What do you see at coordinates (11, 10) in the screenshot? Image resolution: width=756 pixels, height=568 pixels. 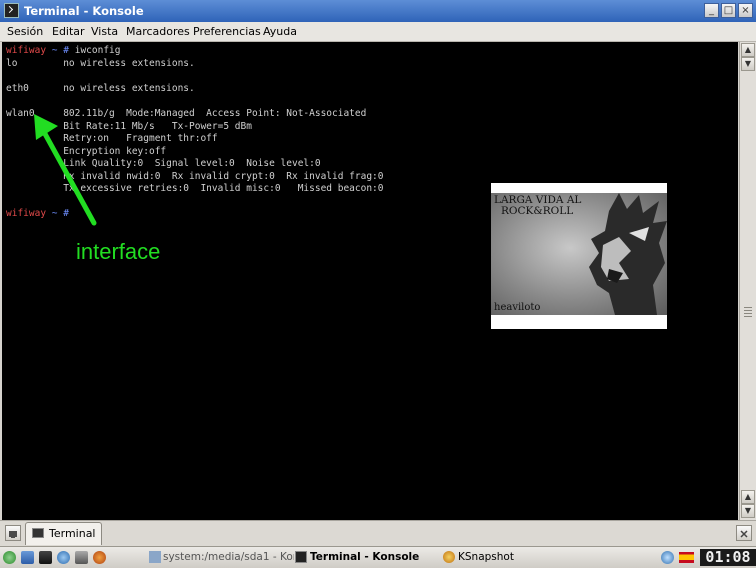 I see `konsole-app-icon` at bounding box center [11, 10].